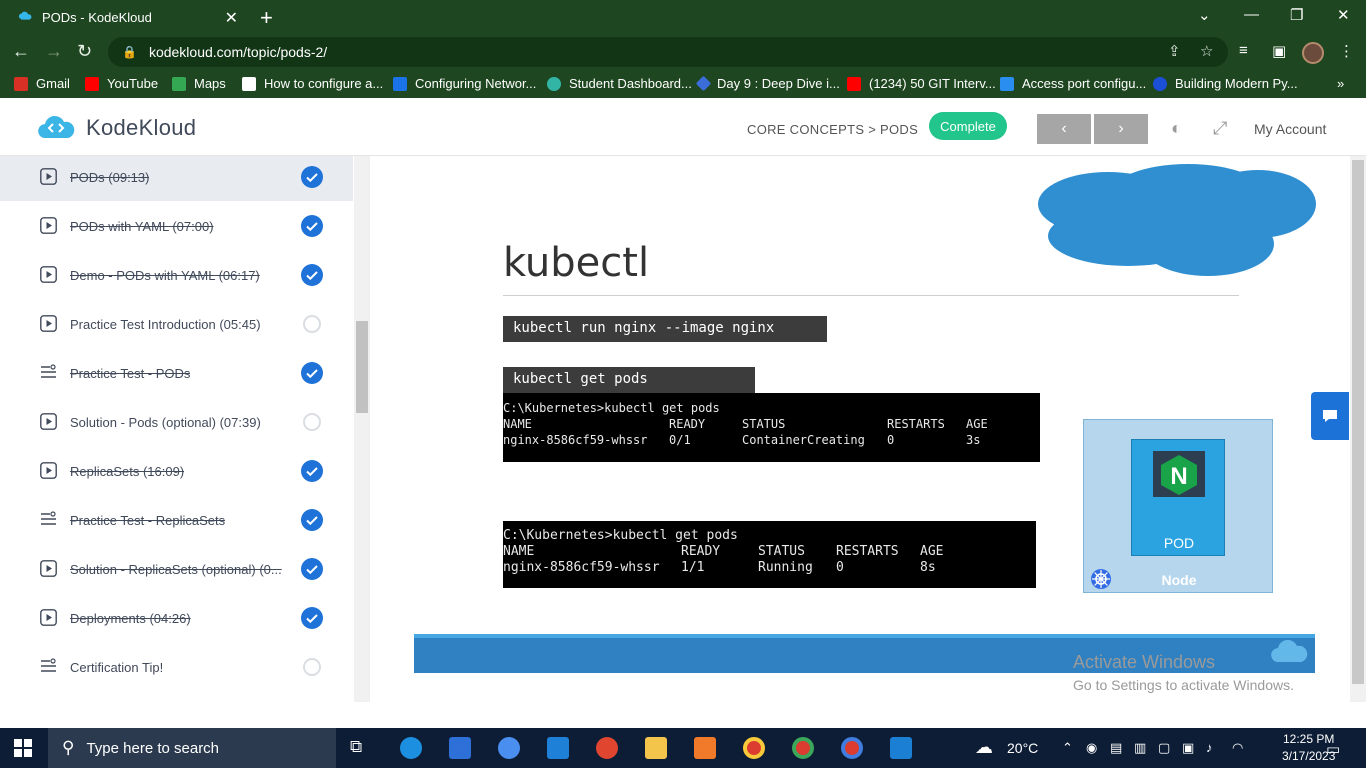  What do you see at coordinates (1206, 51) in the screenshot?
I see `bookmark-star-icon: ☆` at bounding box center [1206, 51].